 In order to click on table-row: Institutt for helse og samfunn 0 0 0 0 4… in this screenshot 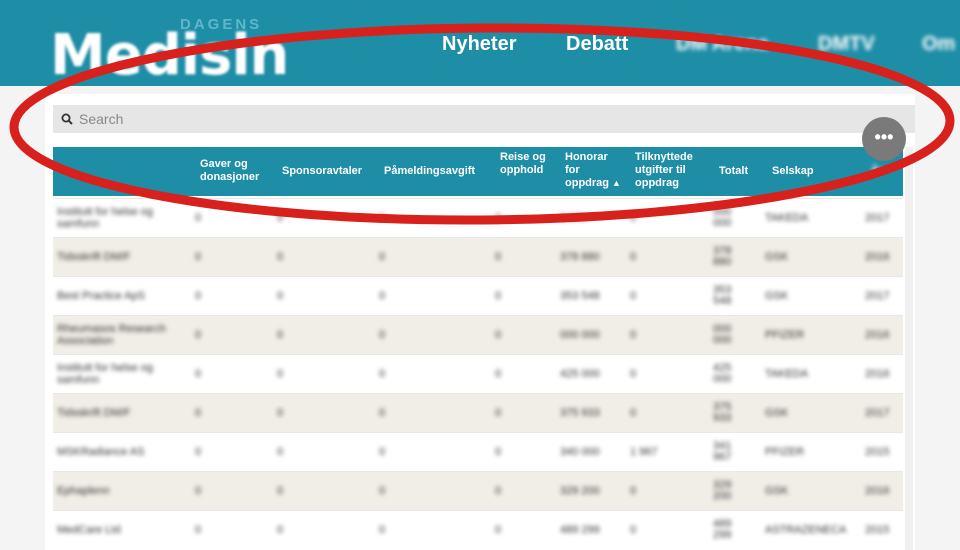, I will do `click(478, 373)`.